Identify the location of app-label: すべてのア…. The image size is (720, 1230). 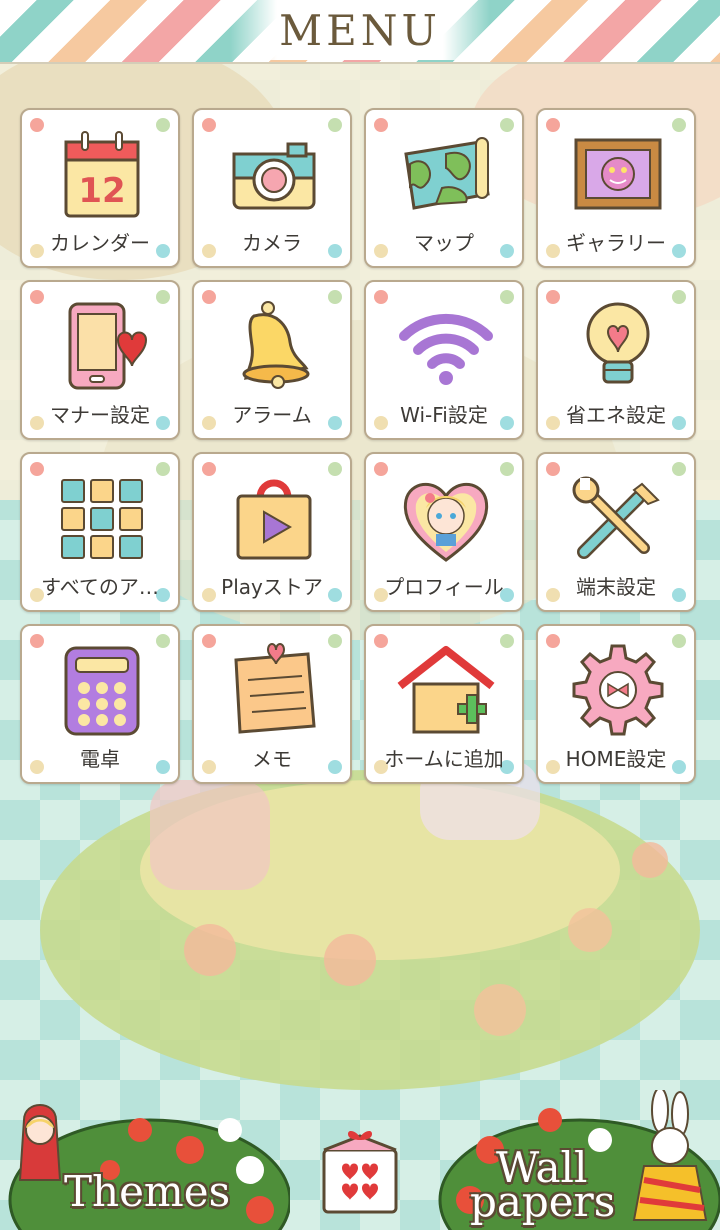
(100, 587).